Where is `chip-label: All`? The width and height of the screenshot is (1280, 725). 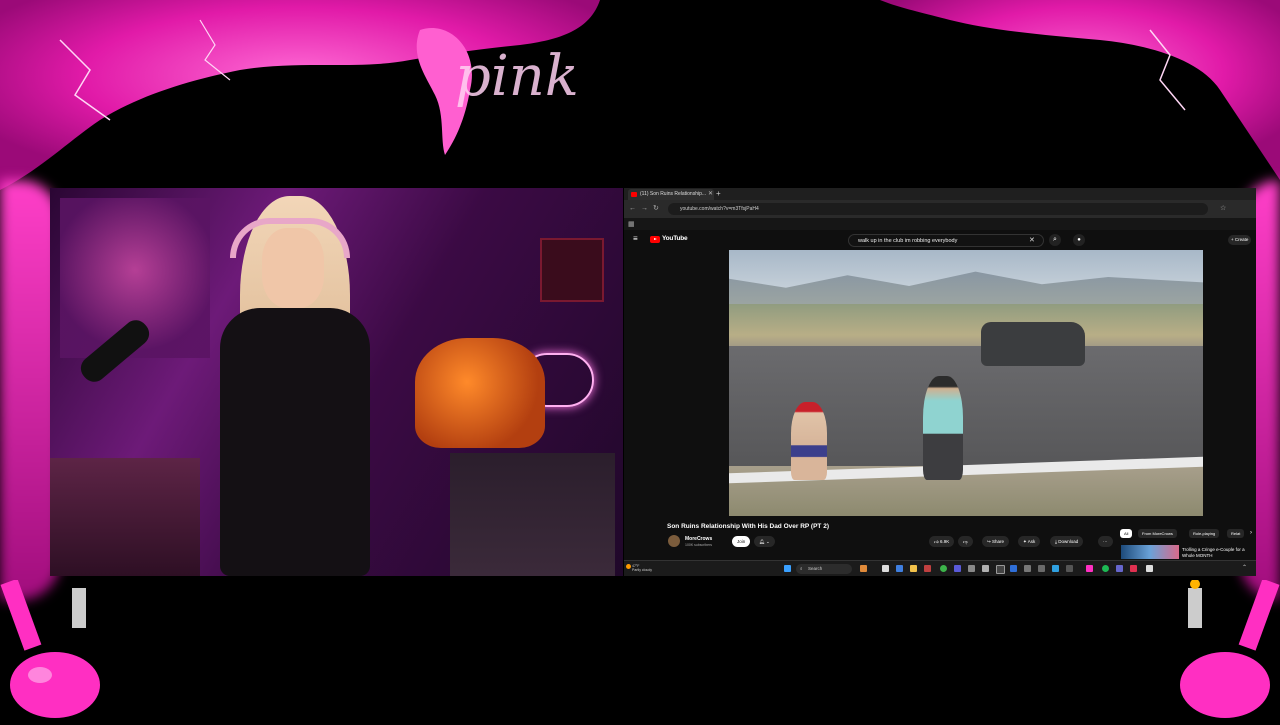 chip-label: All is located at coordinates (1126, 533).